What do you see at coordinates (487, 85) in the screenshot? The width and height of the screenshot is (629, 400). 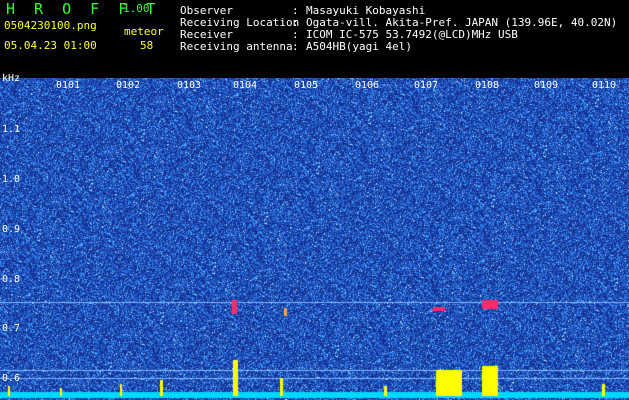 I see `x-tick-label: 0108` at bounding box center [487, 85].